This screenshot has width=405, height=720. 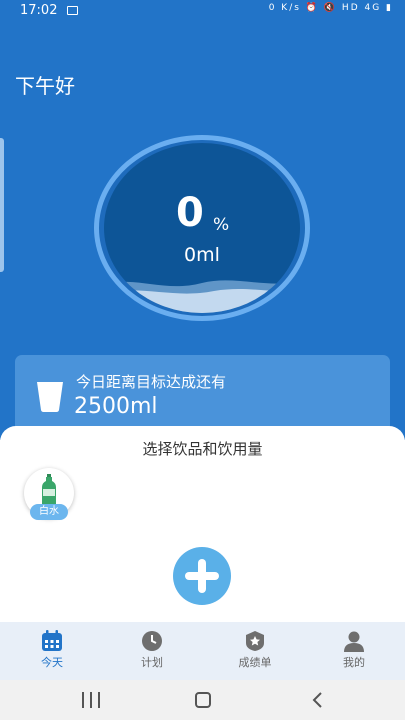 What do you see at coordinates (255, 662) in the screenshot?
I see `tab-label: 成绩单` at bounding box center [255, 662].